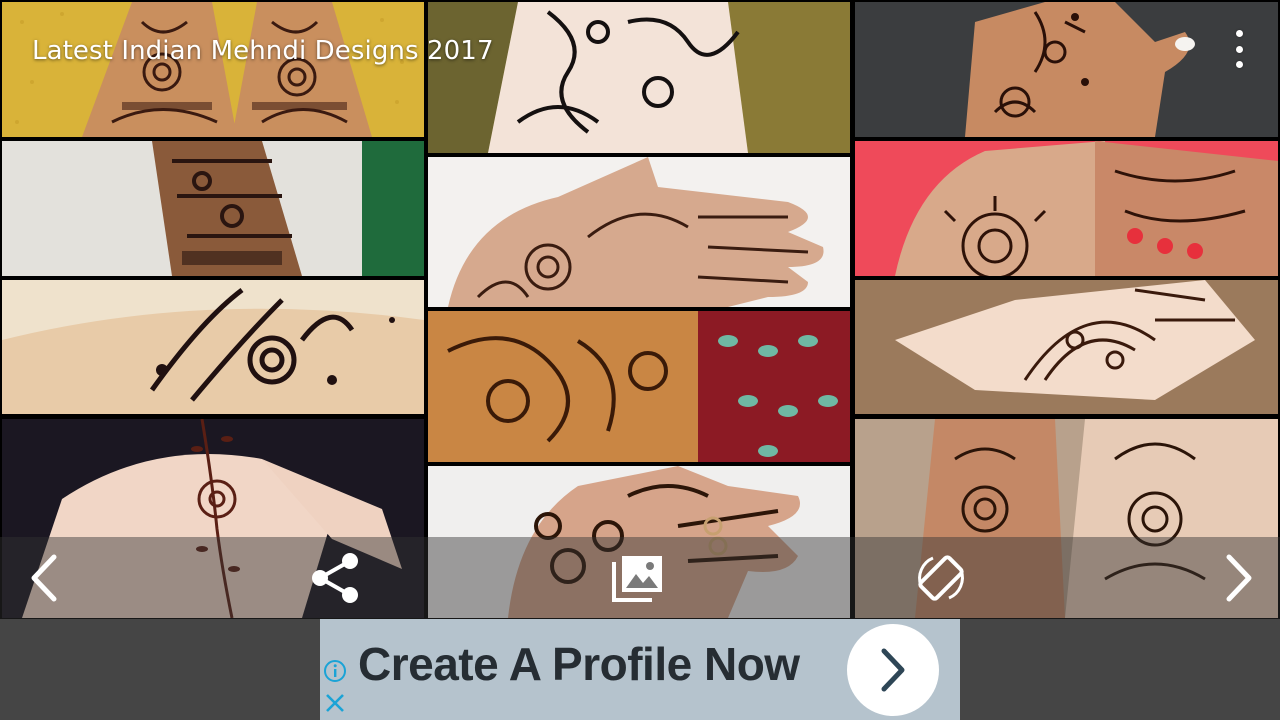  Describe the element at coordinates (335, 703) in the screenshot. I see `close-icon` at that location.